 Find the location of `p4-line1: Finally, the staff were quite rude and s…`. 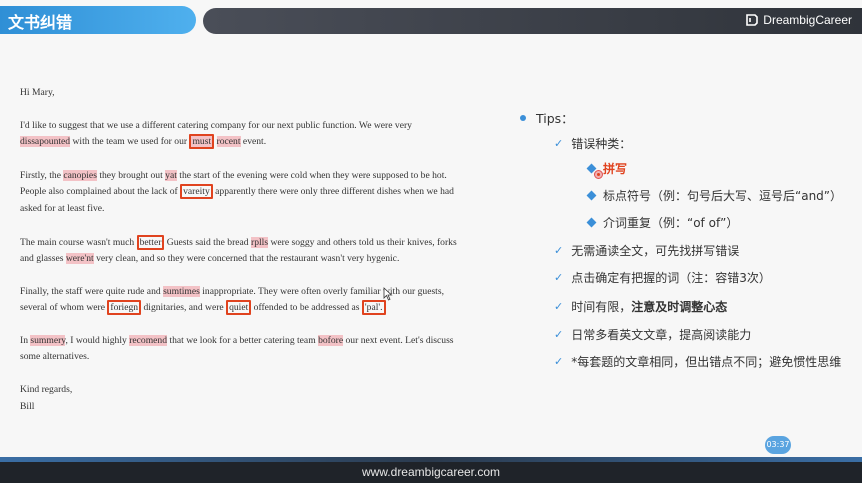

p4-line1: Finally, the staff were quite rude and s… is located at coordinates (232, 291).